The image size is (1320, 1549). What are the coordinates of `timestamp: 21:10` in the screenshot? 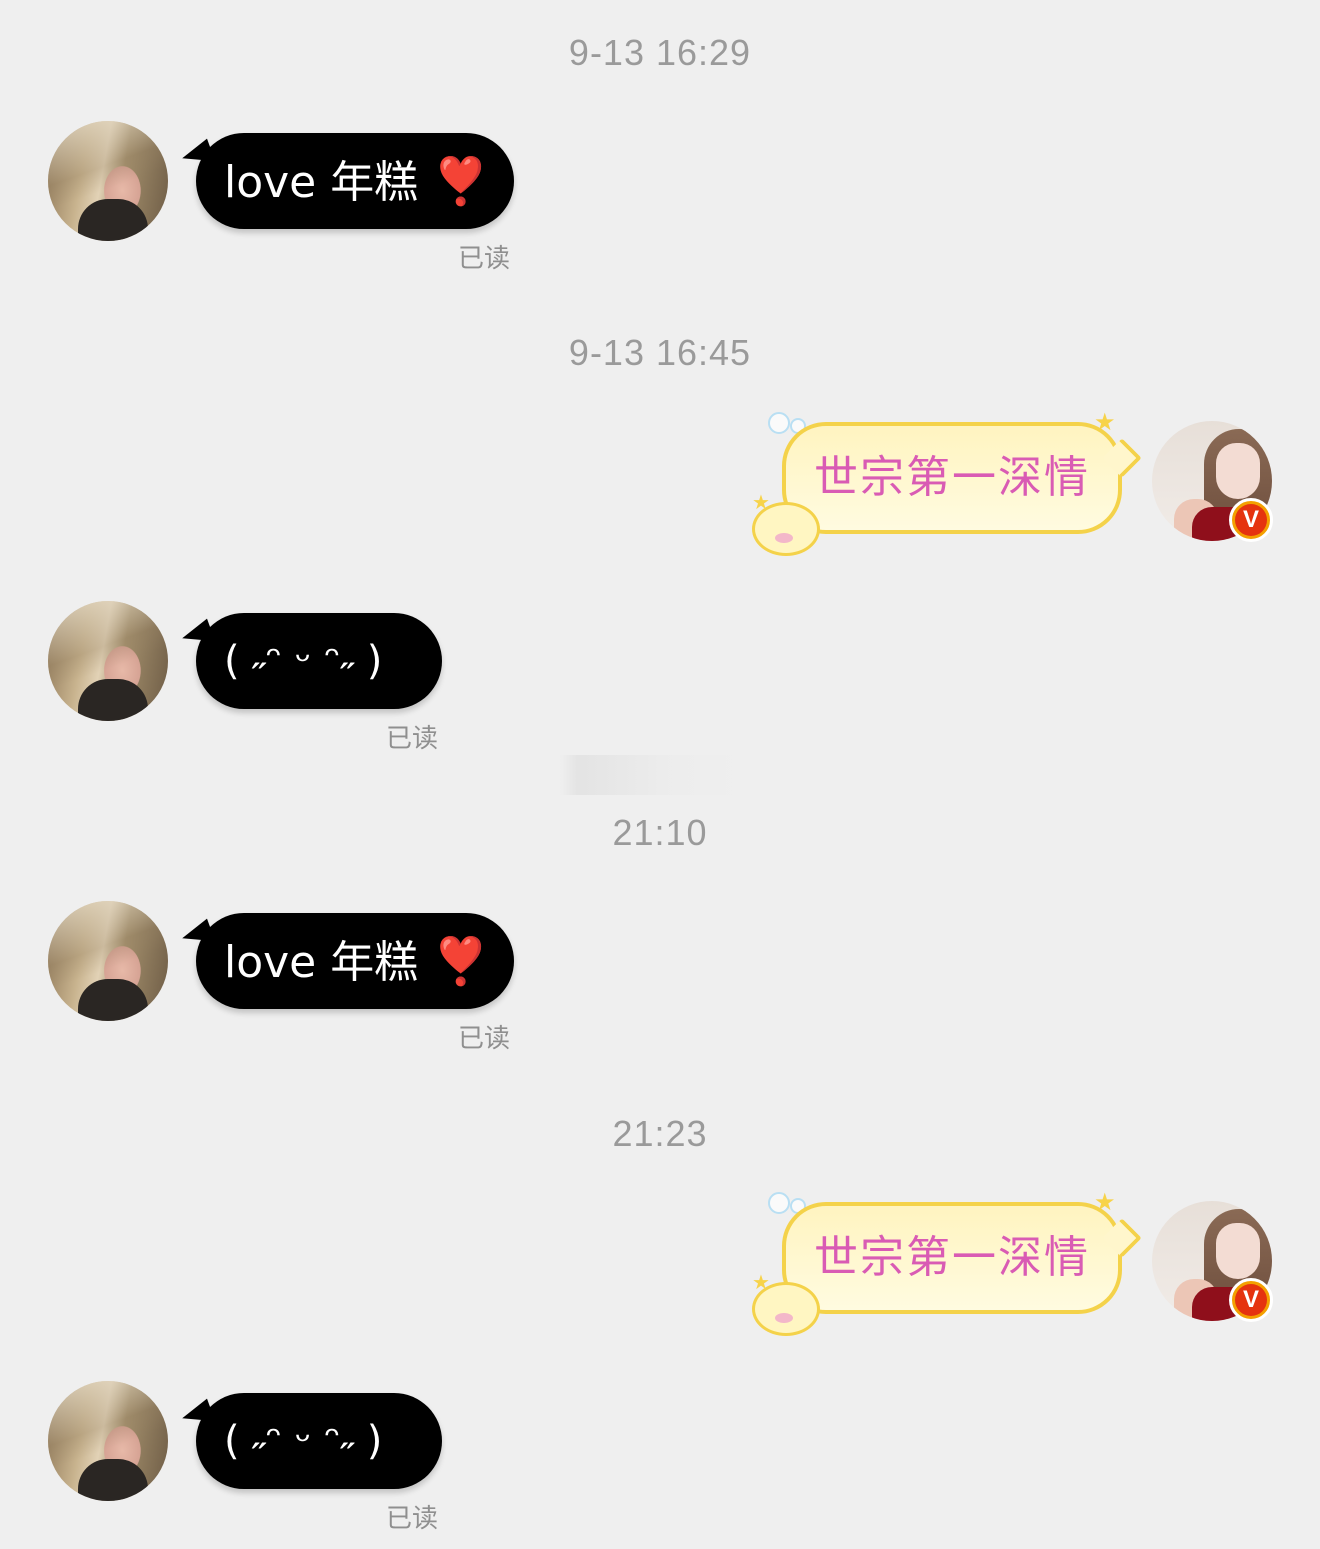 It's located at (660, 832).